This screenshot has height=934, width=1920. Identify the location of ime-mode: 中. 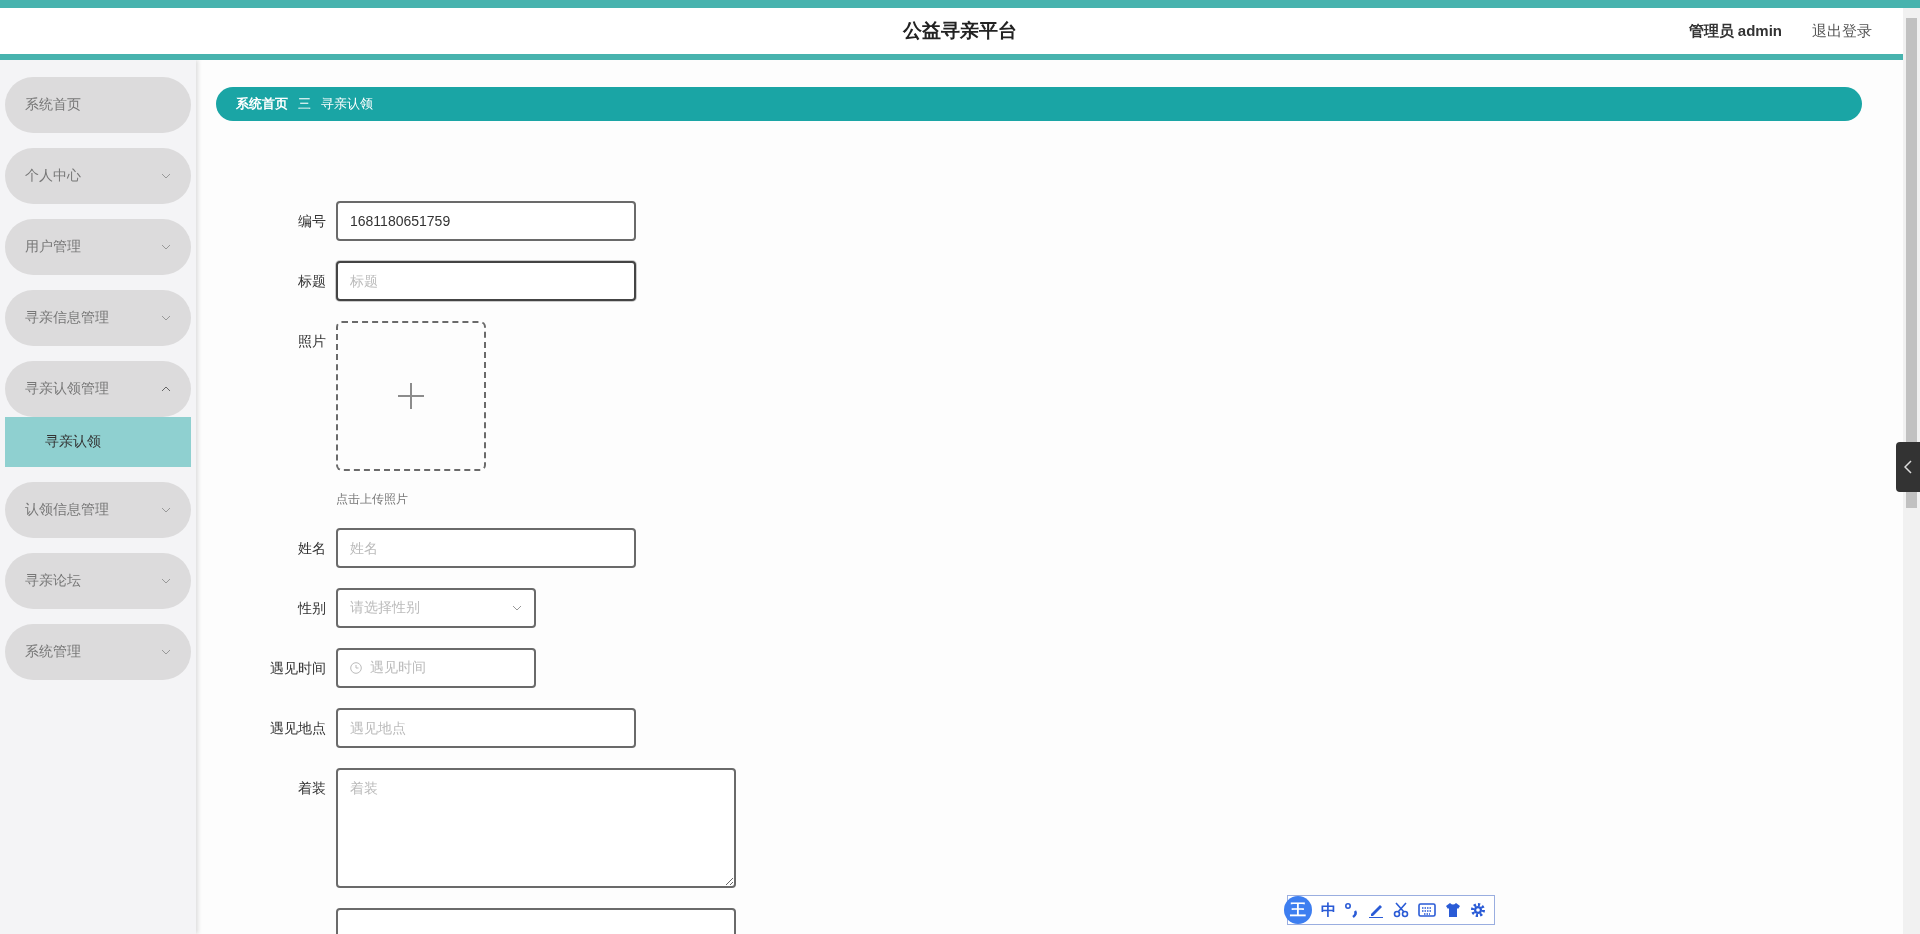
(1328, 910).